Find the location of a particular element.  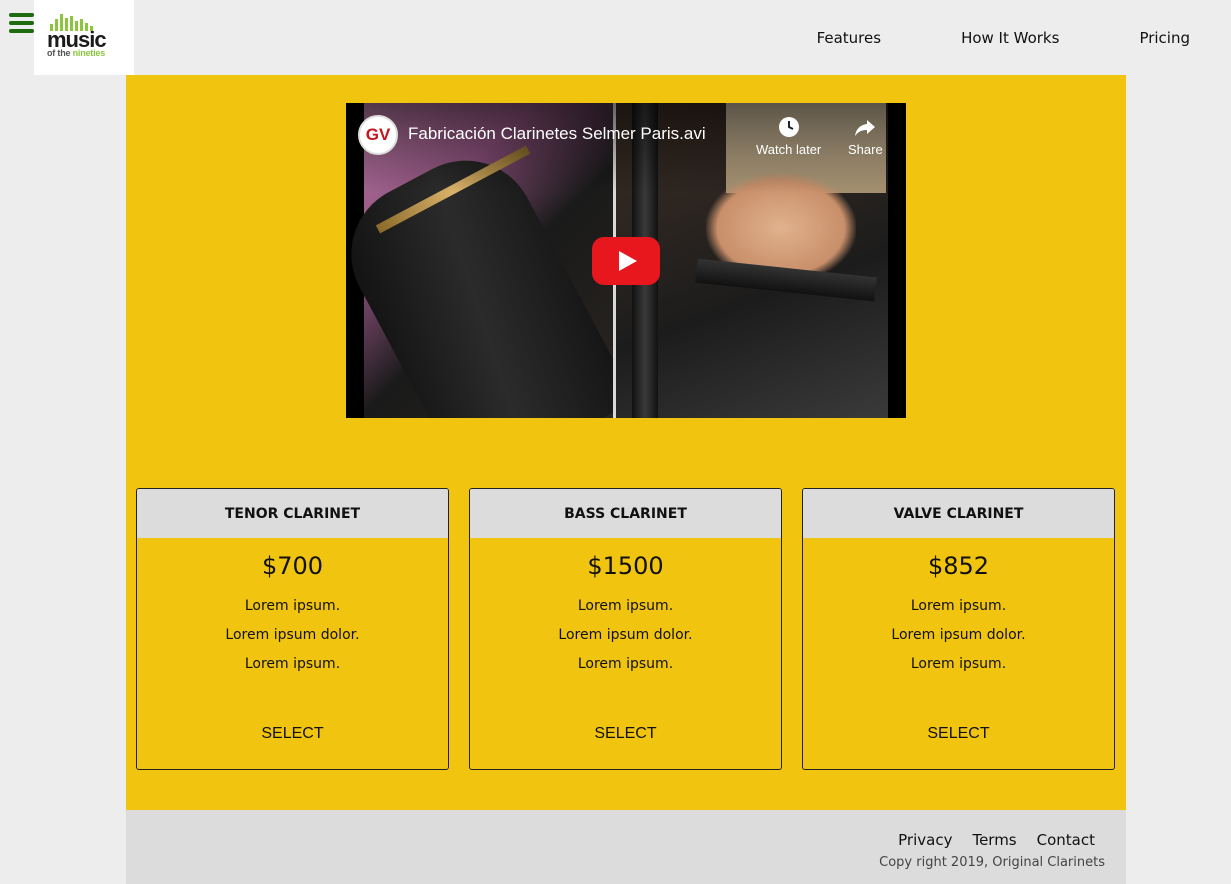

footer-terms-link: Terms is located at coordinates (994, 840).